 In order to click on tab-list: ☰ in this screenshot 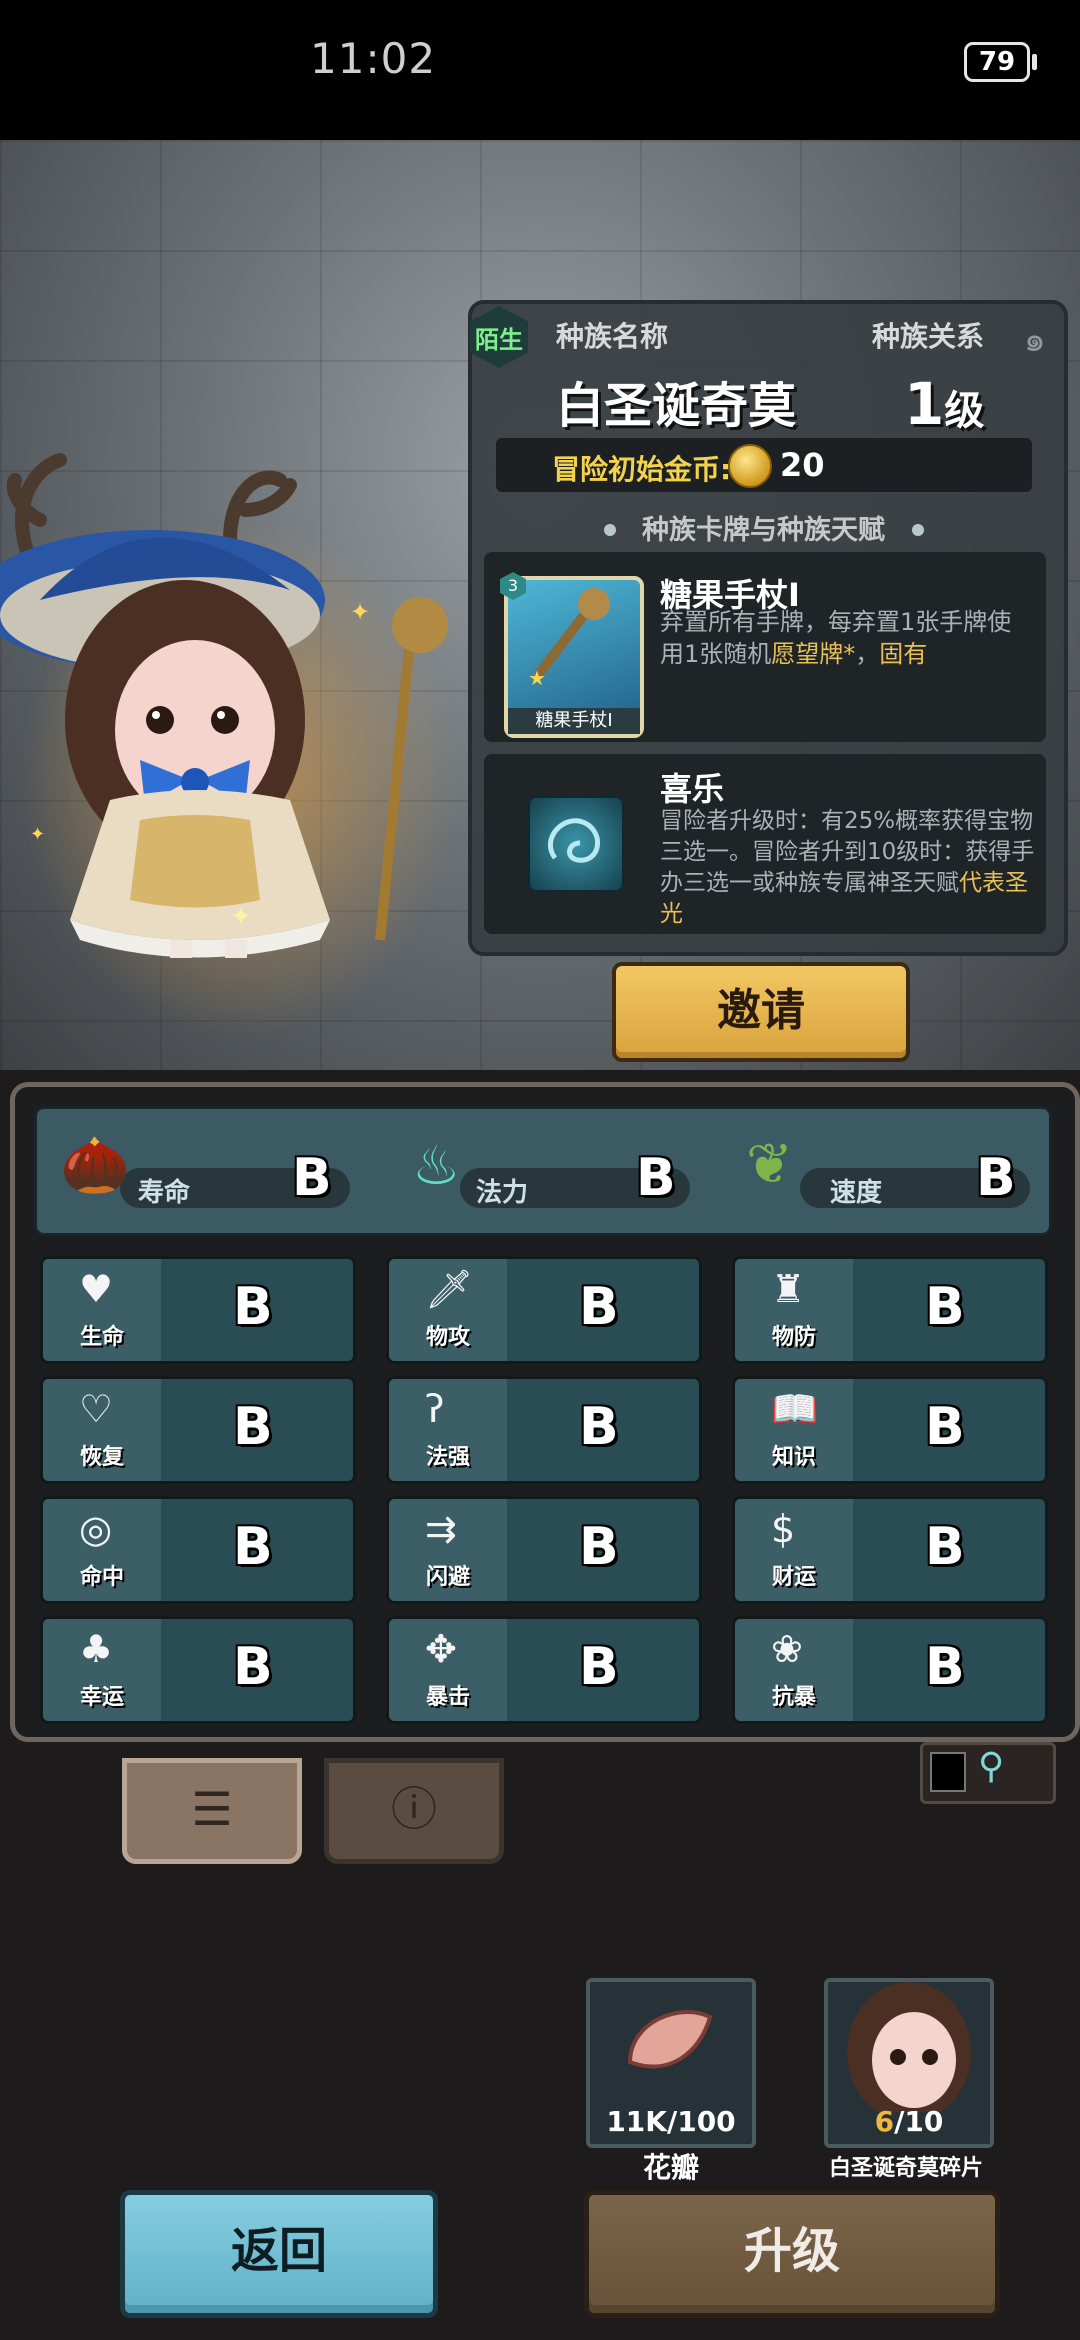, I will do `click(212, 1811)`.